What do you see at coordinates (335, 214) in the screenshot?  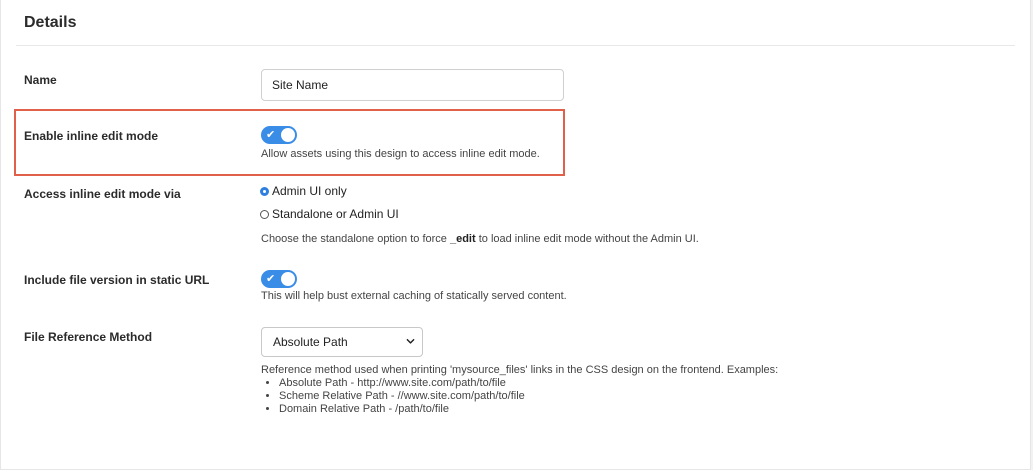 I see `radio-label: Standalone or Admin UI` at bounding box center [335, 214].